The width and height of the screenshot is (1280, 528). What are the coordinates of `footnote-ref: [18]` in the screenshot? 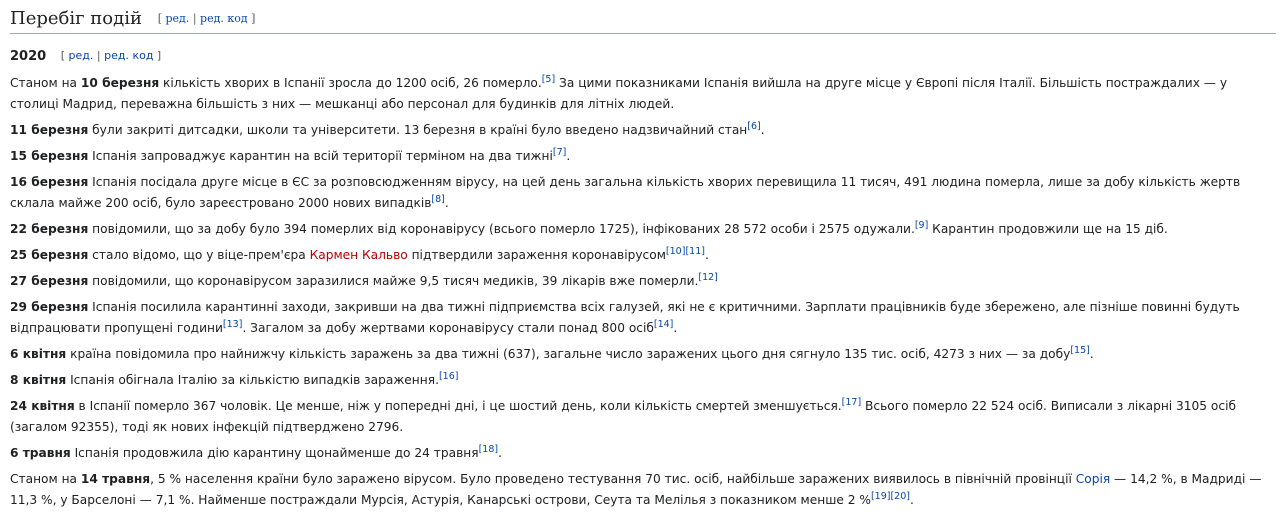 It's located at (489, 449).